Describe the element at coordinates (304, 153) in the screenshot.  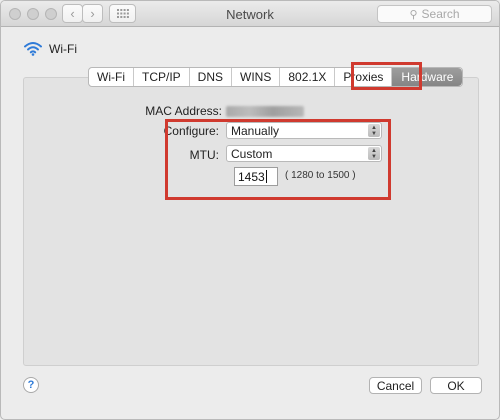
I see `mtu-select: Custom ▲ ▼` at that location.